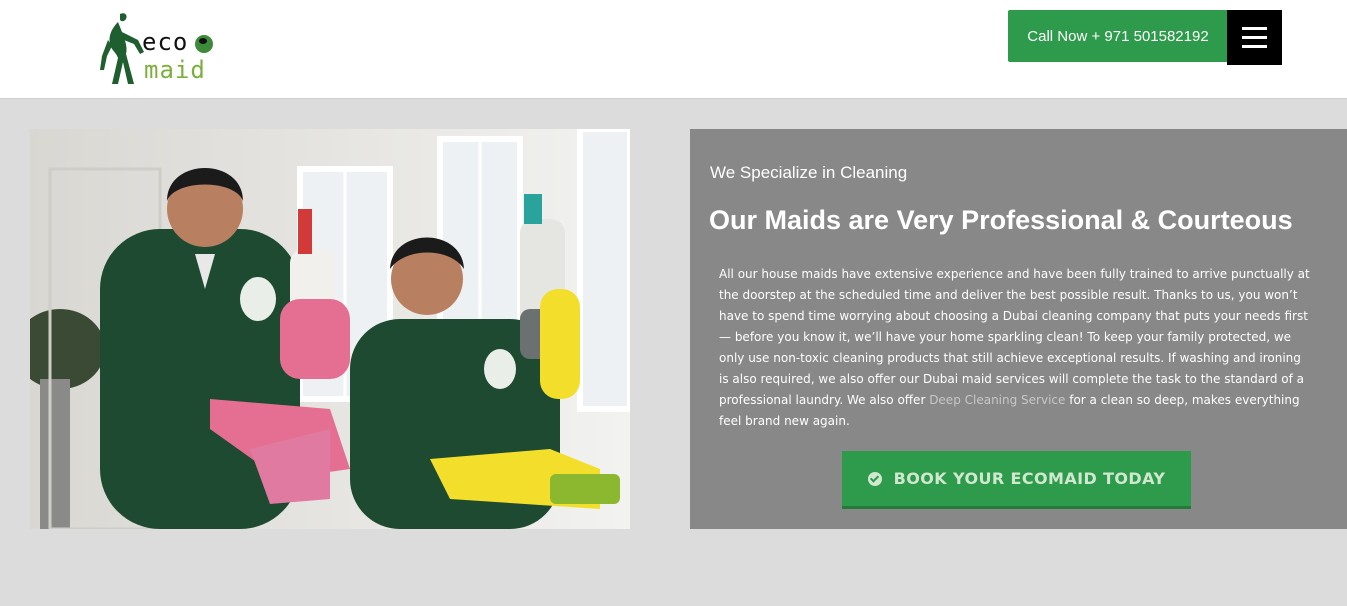  Describe the element at coordinates (809, 172) in the screenshot. I see `section-kicker: We Specialize in Cleaning` at that location.